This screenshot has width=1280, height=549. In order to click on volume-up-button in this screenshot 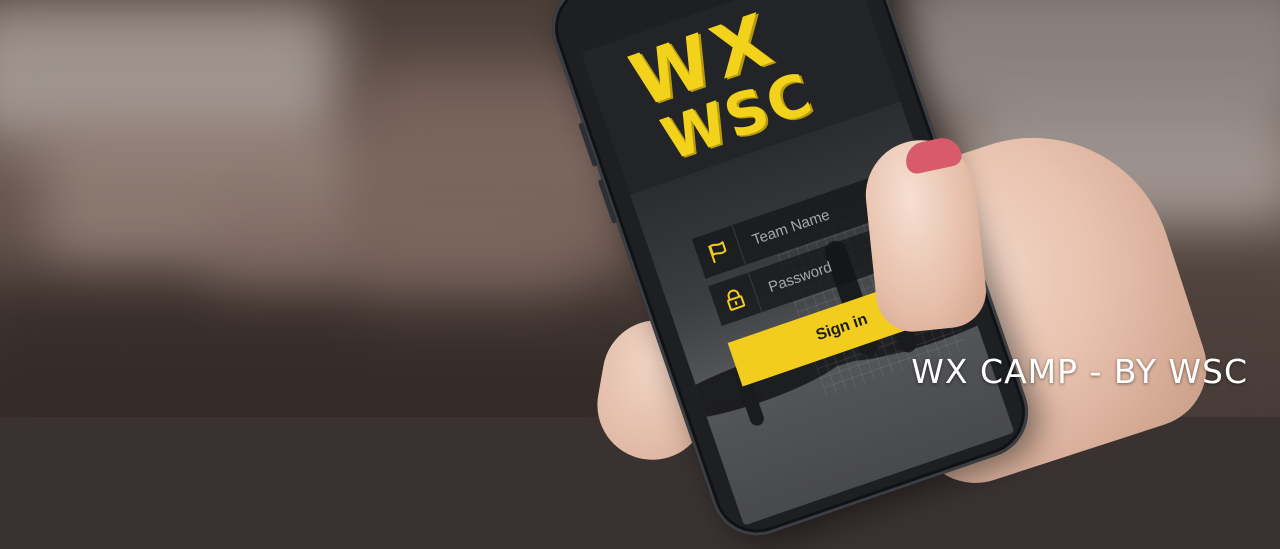, I will do `click(588, 145)`.